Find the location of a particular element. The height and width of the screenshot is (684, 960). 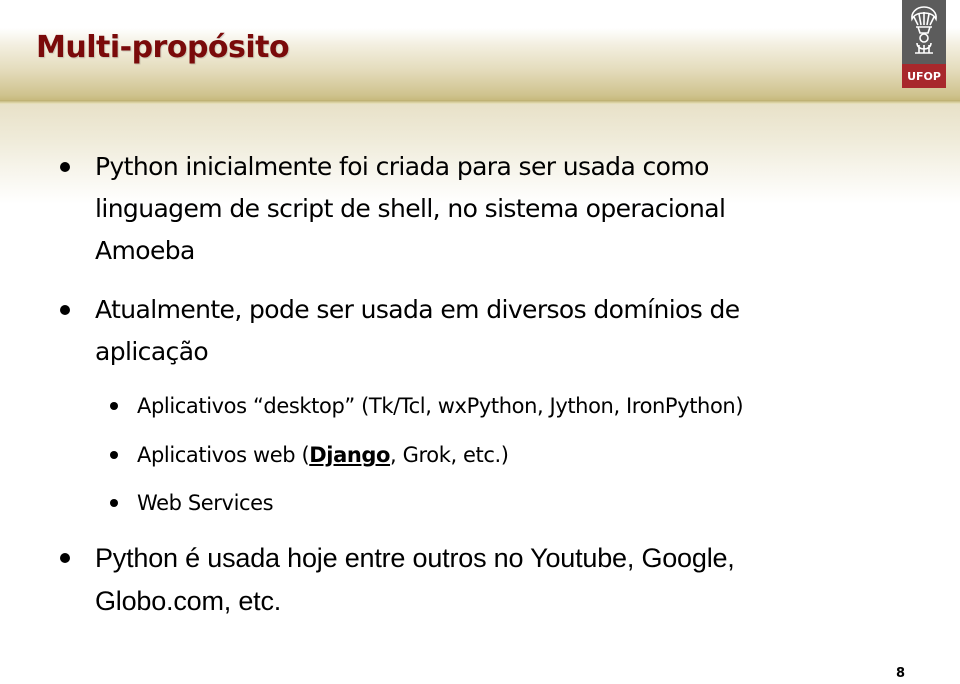

bullet-1-line-3: Amoeba is located at coordinates (145, 250).